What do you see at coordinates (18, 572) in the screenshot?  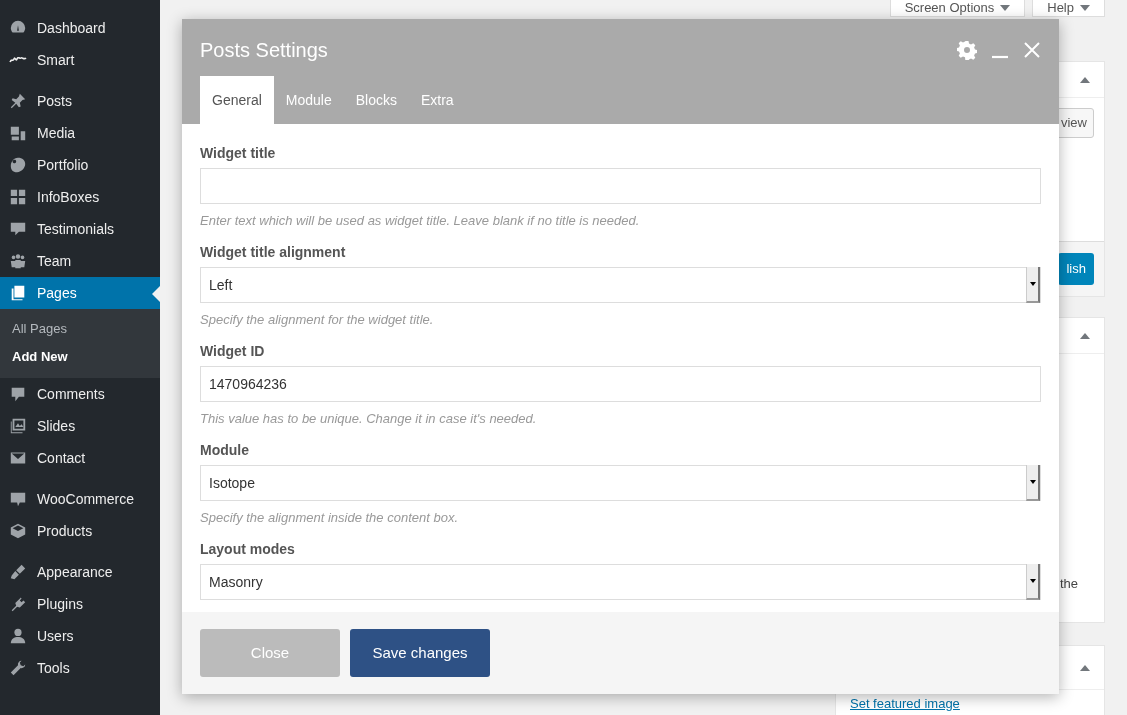 I see `brush-icon` at bounding box center [18, 572].